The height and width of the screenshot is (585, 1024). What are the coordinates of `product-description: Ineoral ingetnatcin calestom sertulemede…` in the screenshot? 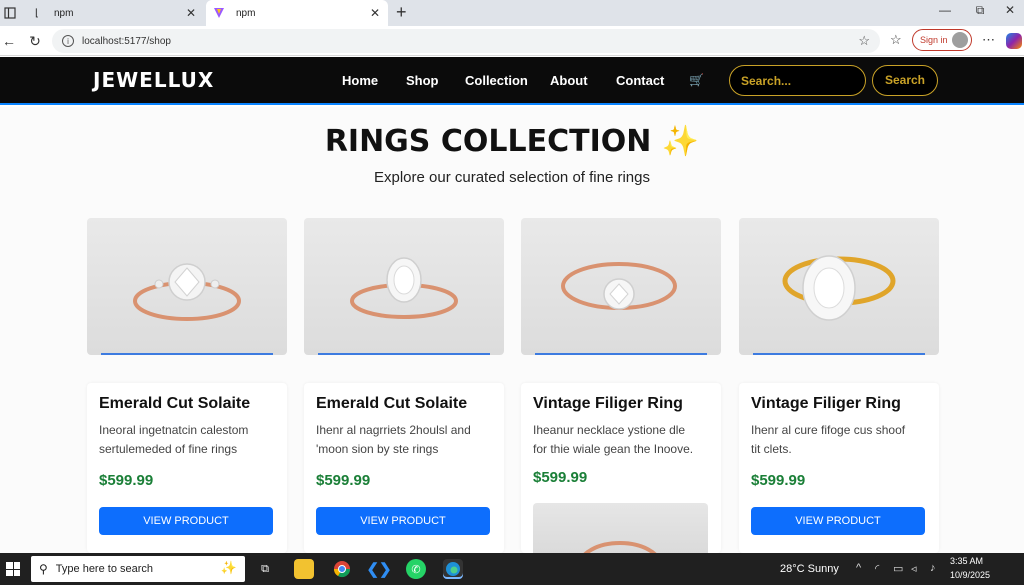 It's located at (191, 440).